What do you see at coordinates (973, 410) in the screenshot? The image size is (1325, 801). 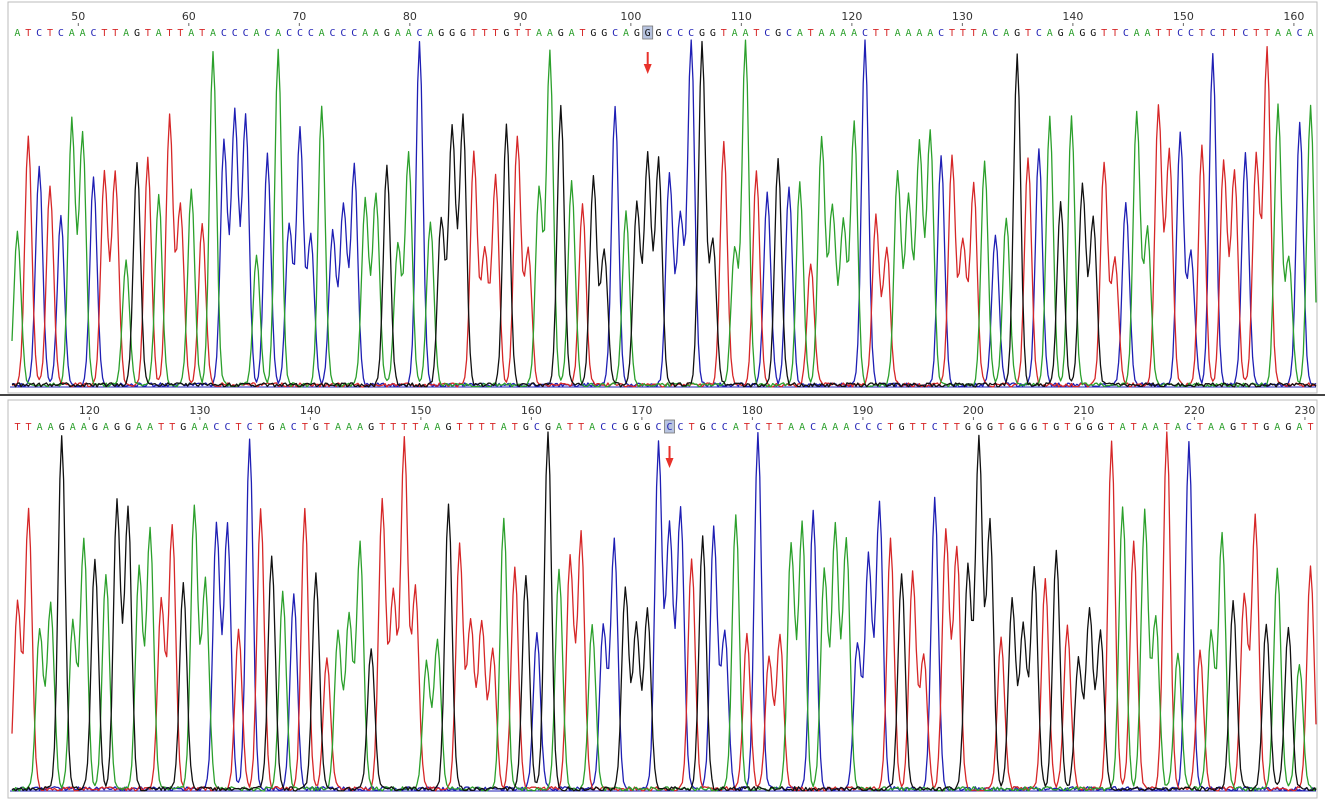 I see `position-tick-label: 200` at bounding box center [973, 410].